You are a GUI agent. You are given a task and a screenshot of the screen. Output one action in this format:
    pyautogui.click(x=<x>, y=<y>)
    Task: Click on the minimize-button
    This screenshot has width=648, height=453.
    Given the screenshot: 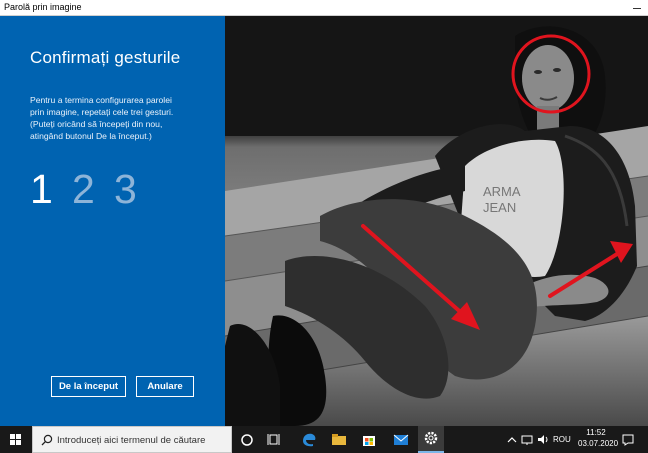 What is the action you would take?
    pyautogui.click(x=637, y=7)
    